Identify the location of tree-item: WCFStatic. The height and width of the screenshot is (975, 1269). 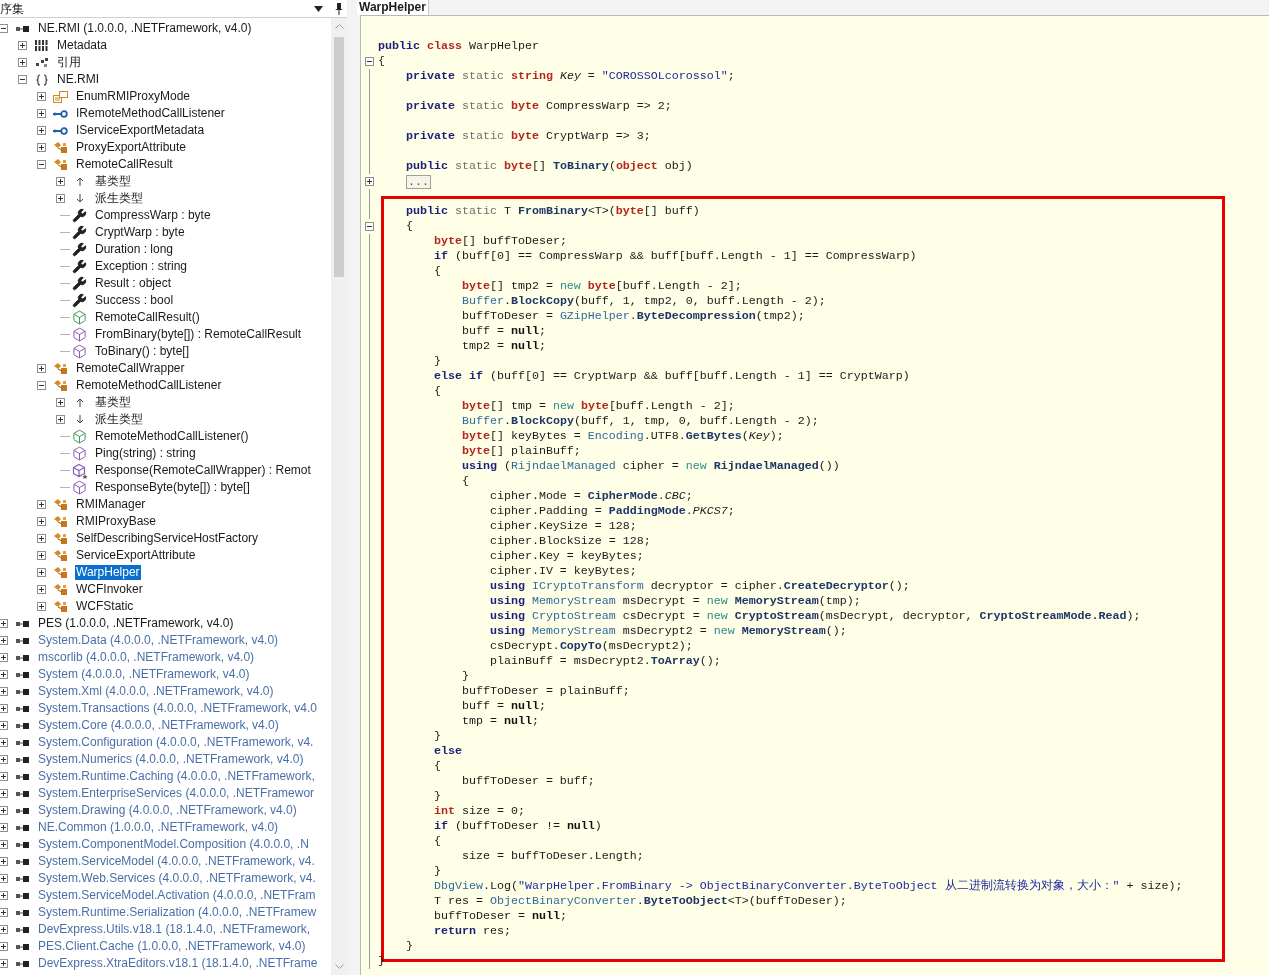
(105, 606).